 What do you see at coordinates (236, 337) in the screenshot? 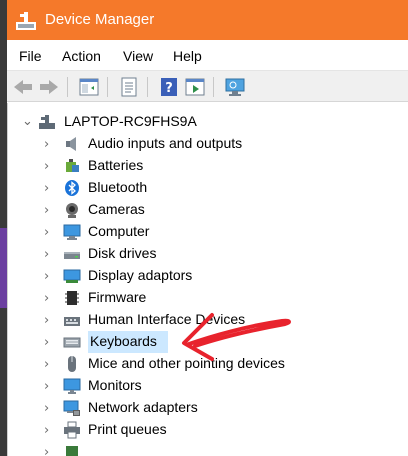
I see `annotation-arrow` at bounding box center [236, 337].